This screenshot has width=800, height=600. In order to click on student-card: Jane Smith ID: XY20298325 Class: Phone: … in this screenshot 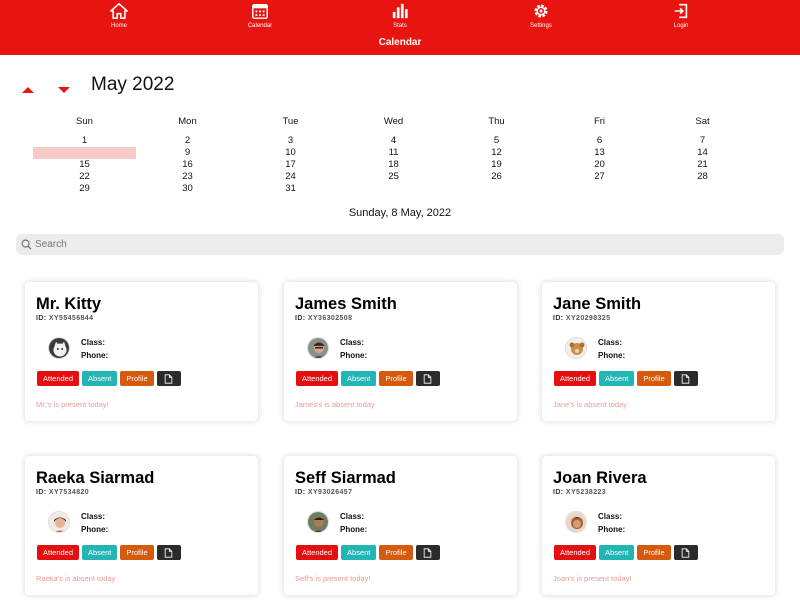, I will do `click(658, 351)`.